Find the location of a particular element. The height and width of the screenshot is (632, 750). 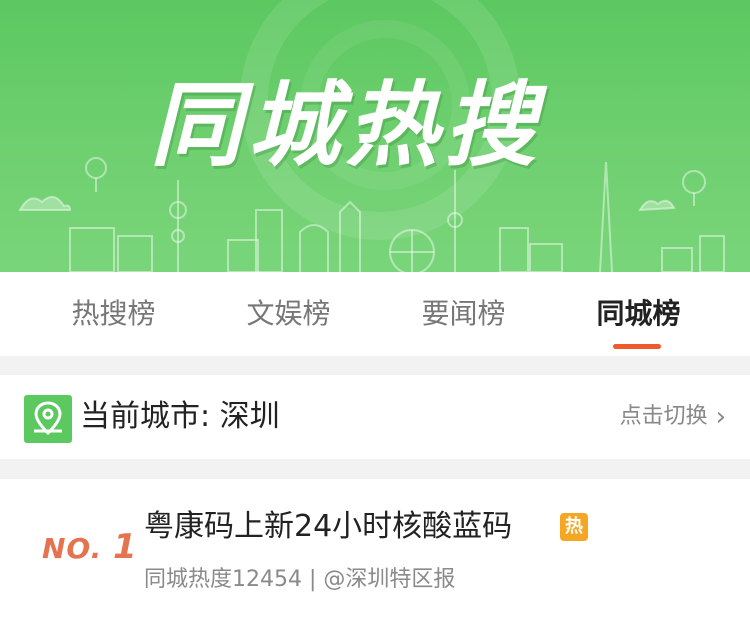

rank-badge: NO. 1 is located at coordinates (90, 547).